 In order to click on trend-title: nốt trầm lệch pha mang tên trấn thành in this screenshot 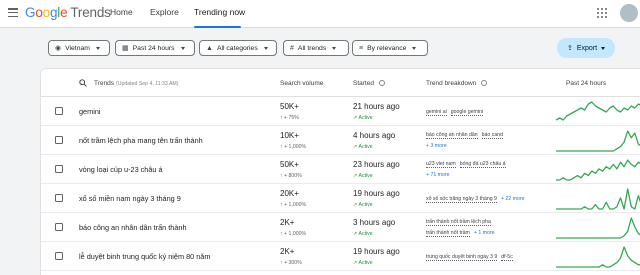, I will do `click(141, 140)`.